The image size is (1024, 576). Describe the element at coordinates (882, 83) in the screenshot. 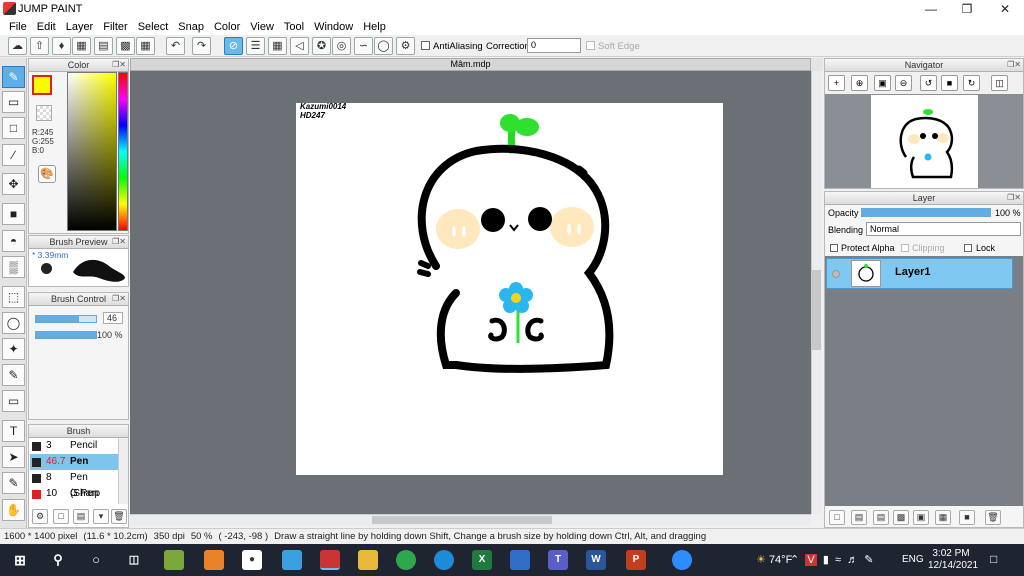

I see `fit-screen-icon: ▣` at that location.